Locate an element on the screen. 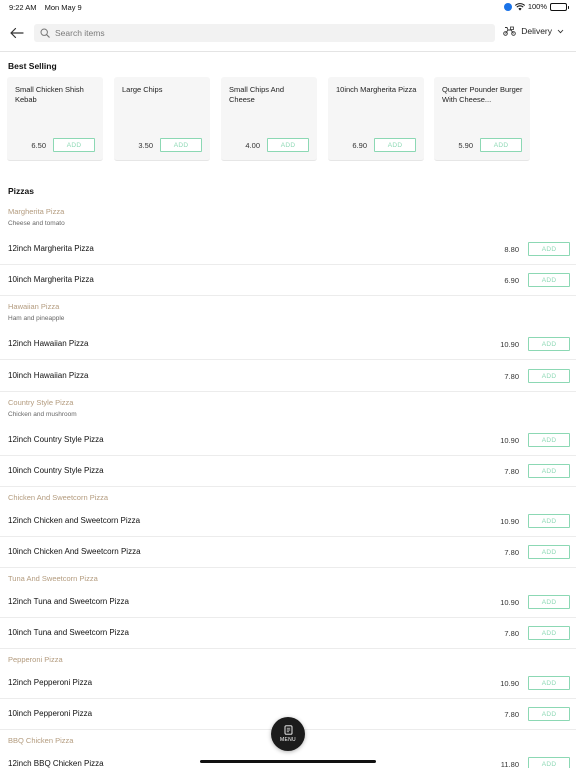 This screenshot has width=576, height=768. battery-percent: 100% is located at coordinates (537, 6).